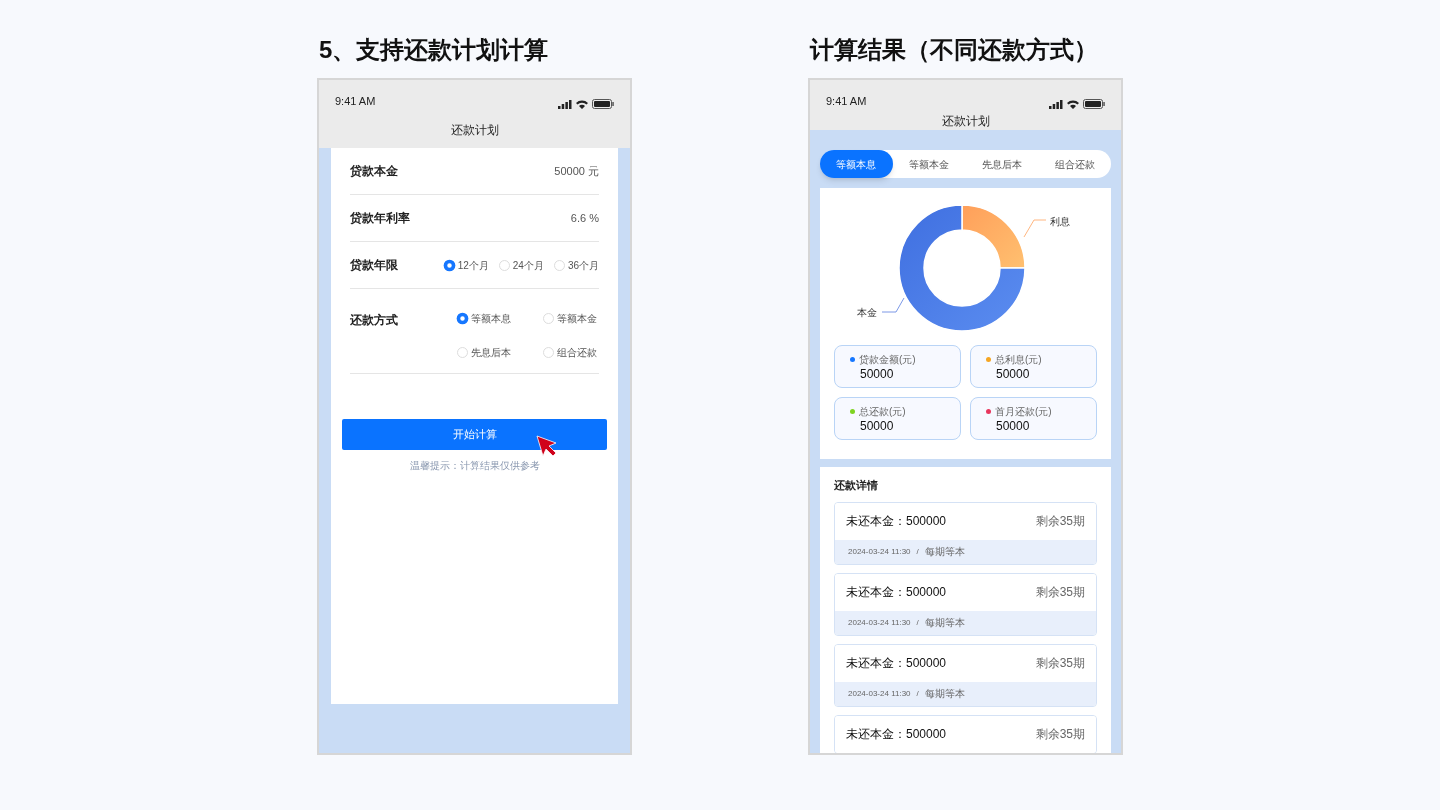  Describe the element at coordinates (474, 434) in the screenshot. I see `calculate-button: 开始计算` at that location.